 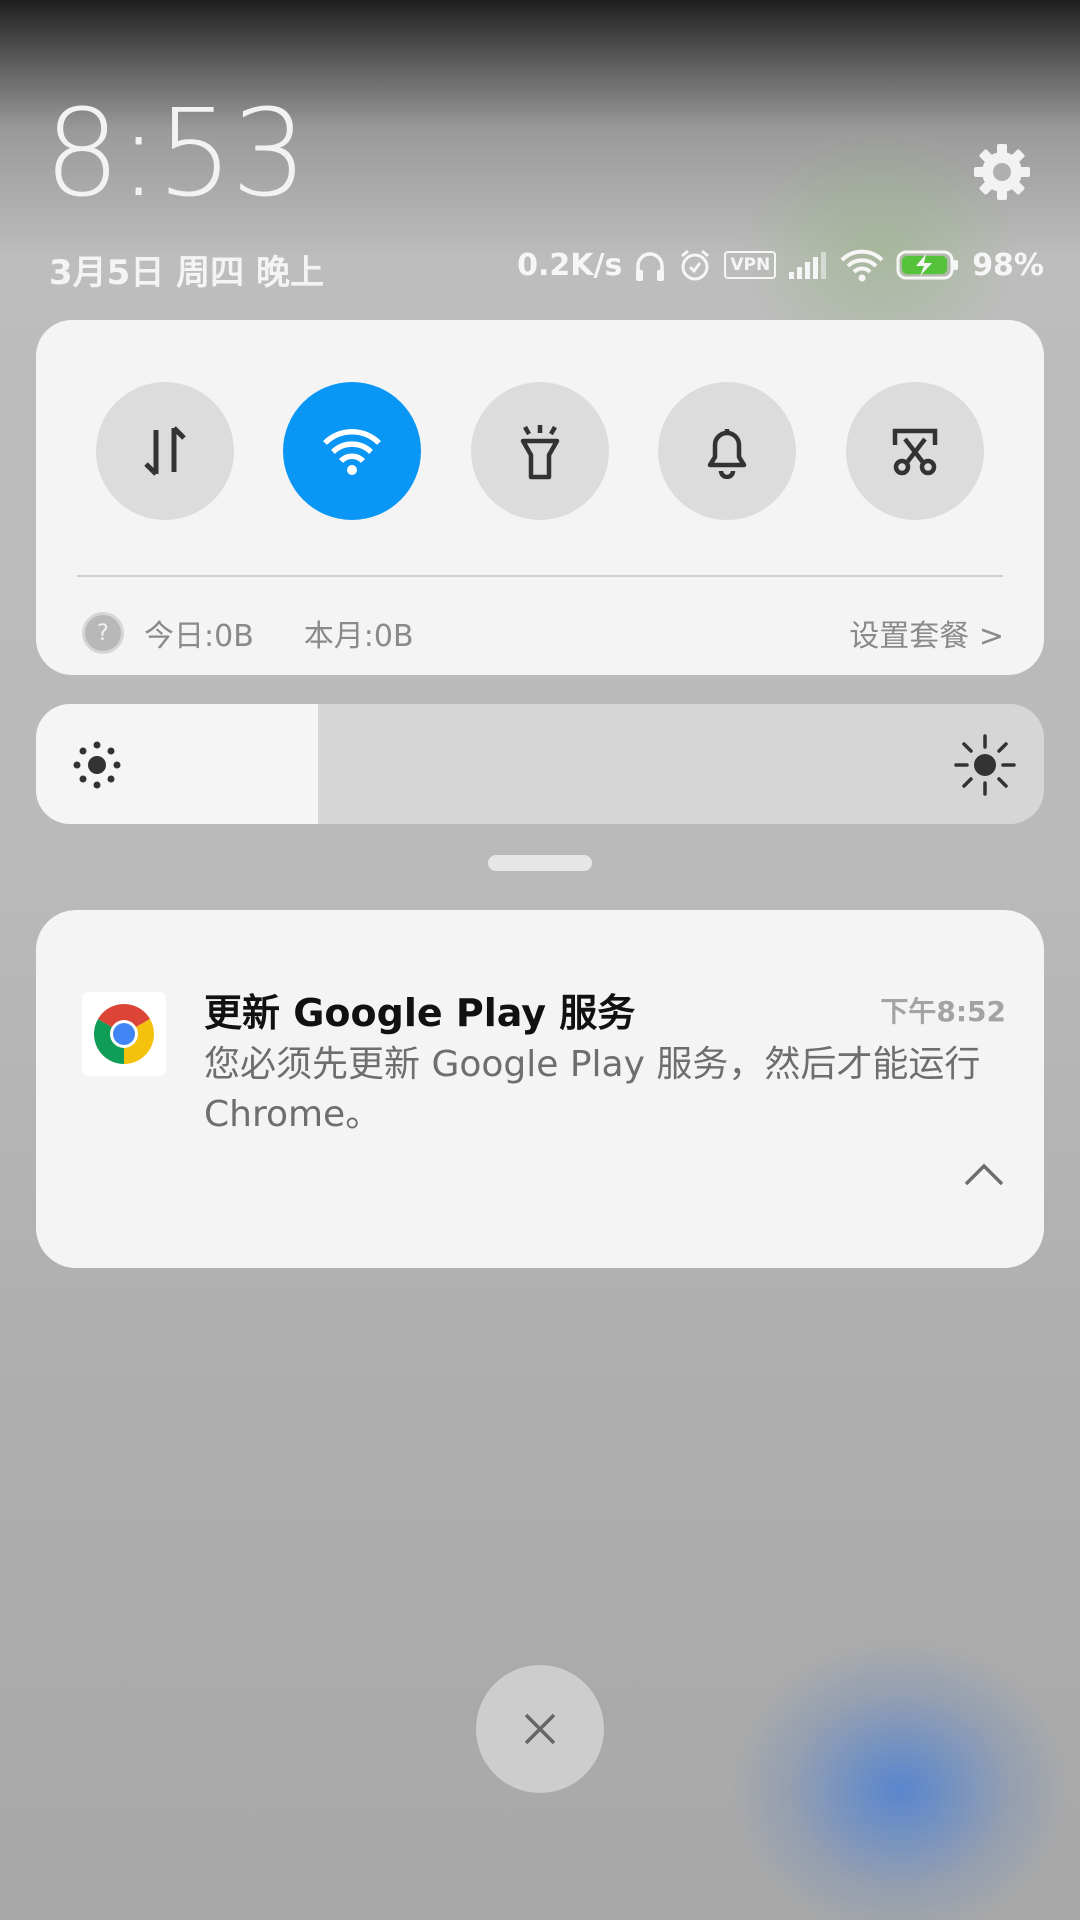 I want to click on mobile-data-toggle, so click(x=165, y=451).